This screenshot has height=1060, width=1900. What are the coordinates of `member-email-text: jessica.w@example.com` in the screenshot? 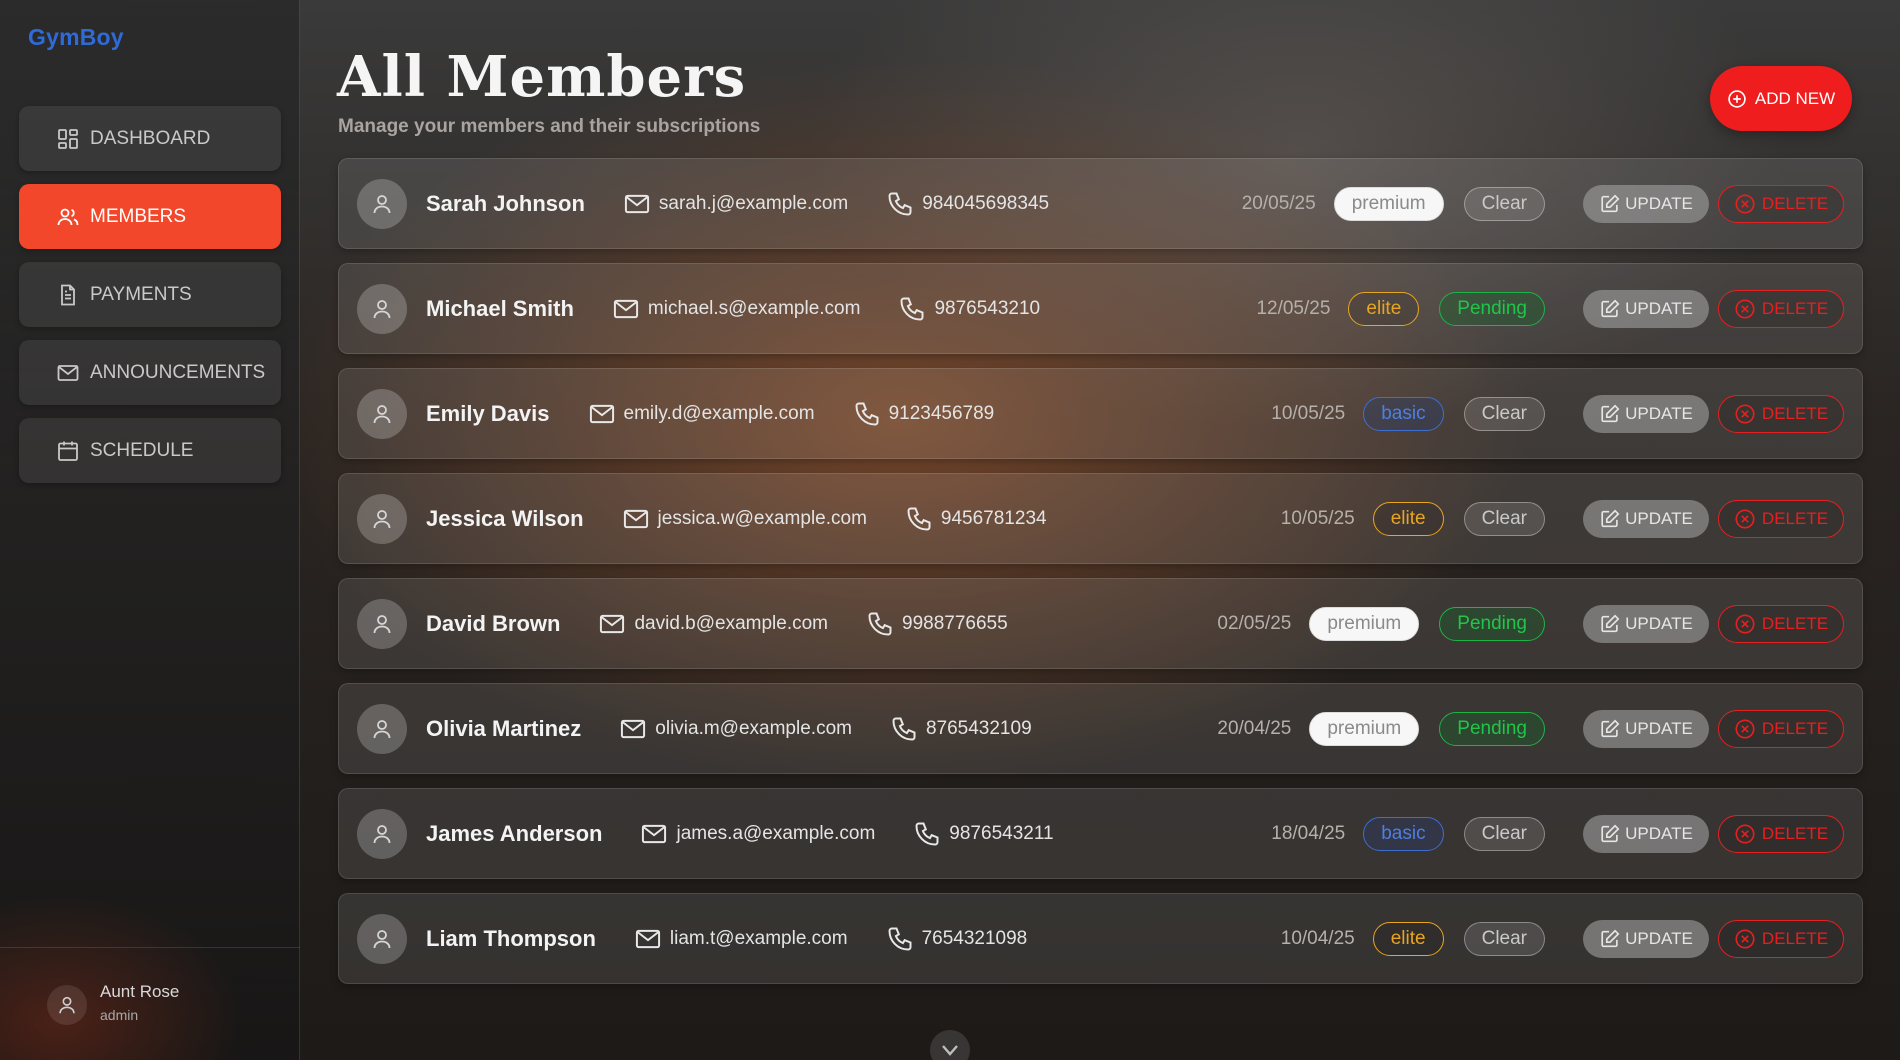 It's located at (762, 518).